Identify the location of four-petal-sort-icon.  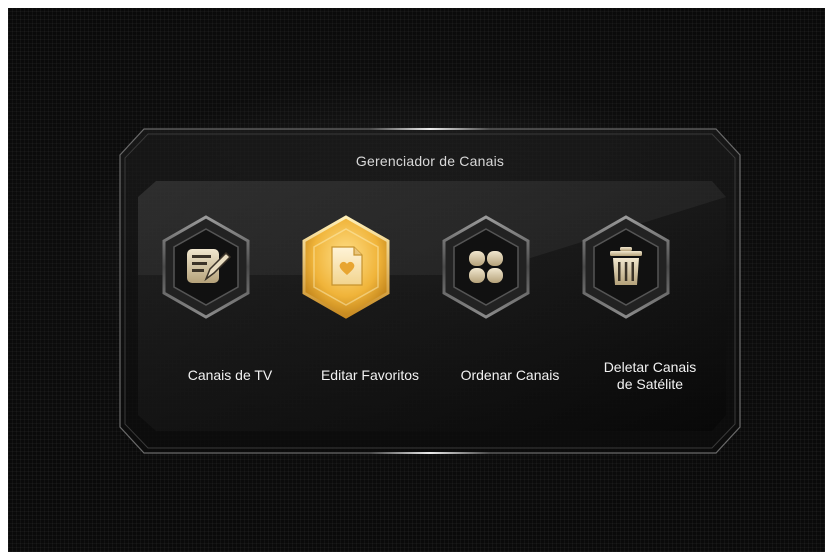
(486, 267).